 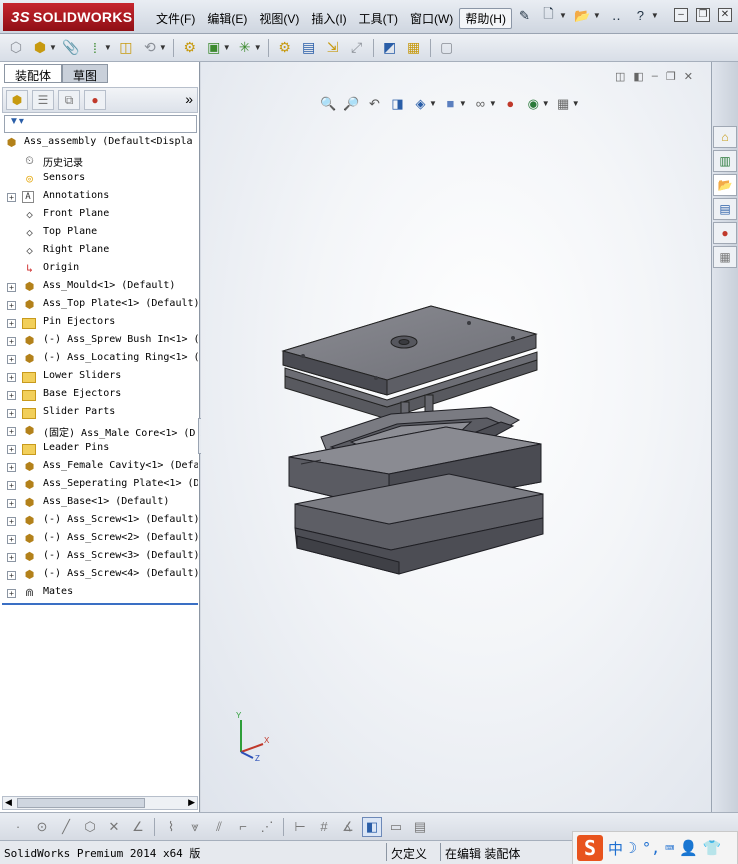 What do you see at coordinates (68, 17) in the screenshot?
I see `solidworks-logo: 3S SOLIDWORKS` at bounding box center [68, 17].